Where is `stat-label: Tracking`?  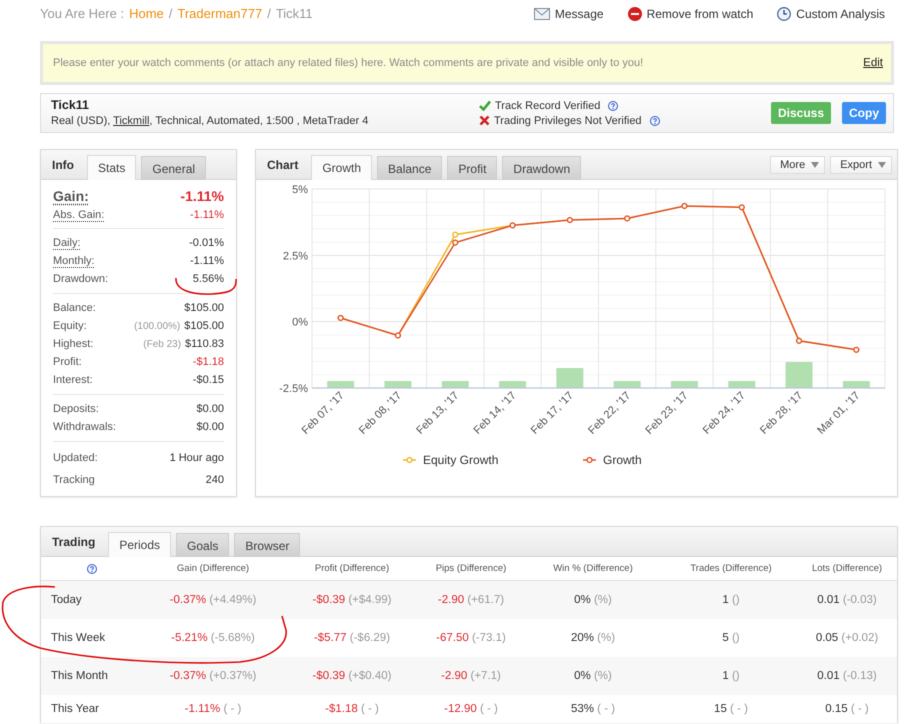
stat-label: Tracking is located at coordinates (74, 480).